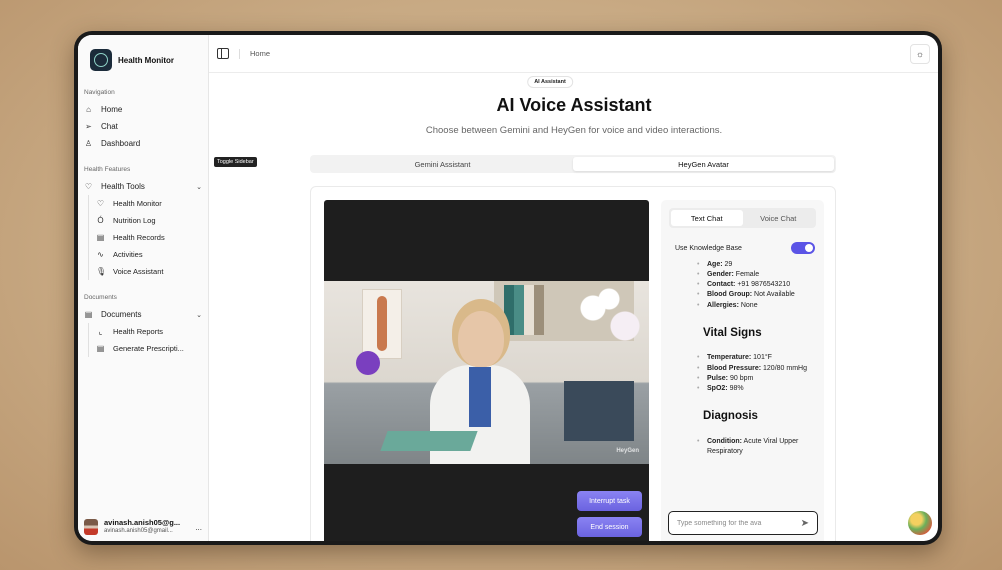  I want to click on field-value: Not Available, so click(773, 295).